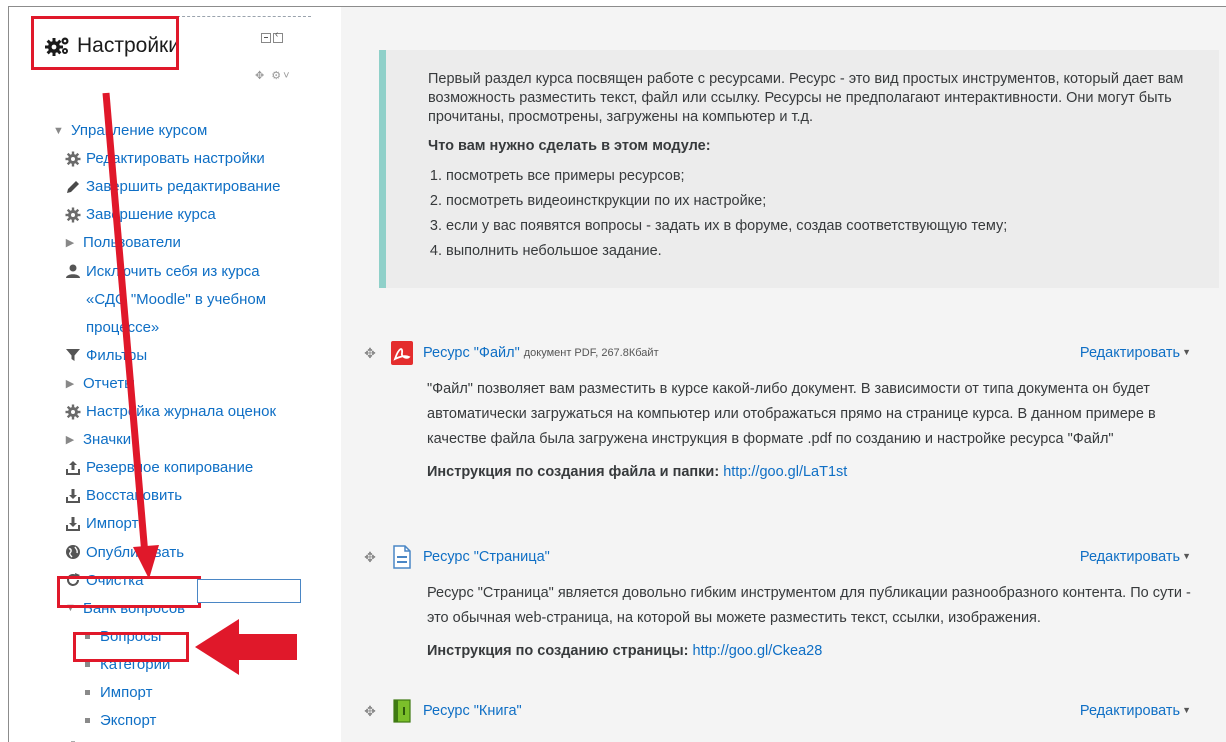  Describe the element at coordinates (591, 353) in the screenshot. I see `activity-meta: документ PDF, 267.8Кбайт` at that location.